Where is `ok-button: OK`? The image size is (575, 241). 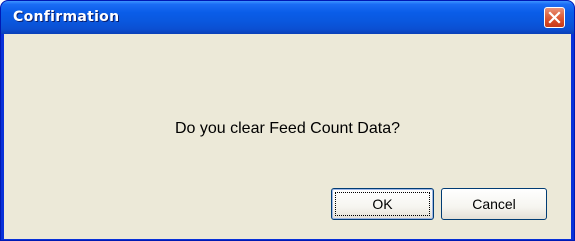 ok-button: OK is located at coordinates (382, 204).